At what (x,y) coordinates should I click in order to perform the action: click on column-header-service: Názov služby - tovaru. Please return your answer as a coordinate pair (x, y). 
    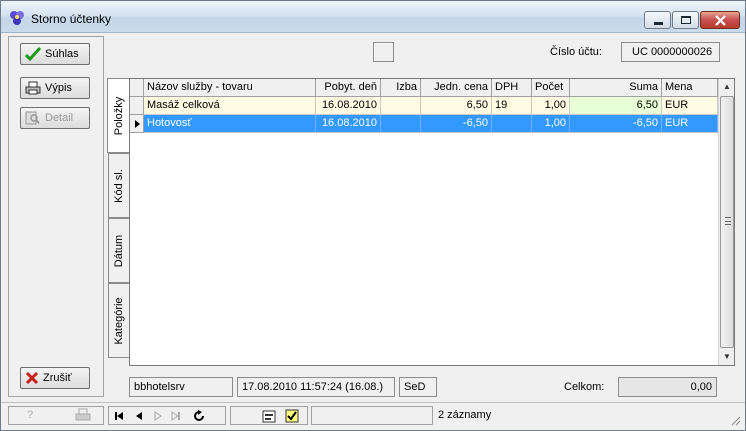
    Looking at the image, I should click on (230, 88).